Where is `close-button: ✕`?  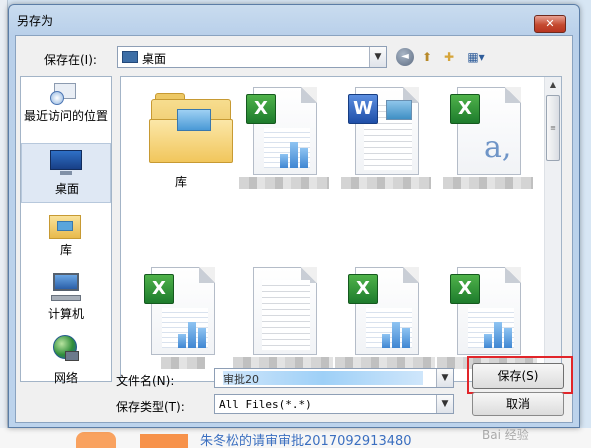 close-button: ✕ is located at coordinates (550, 24).